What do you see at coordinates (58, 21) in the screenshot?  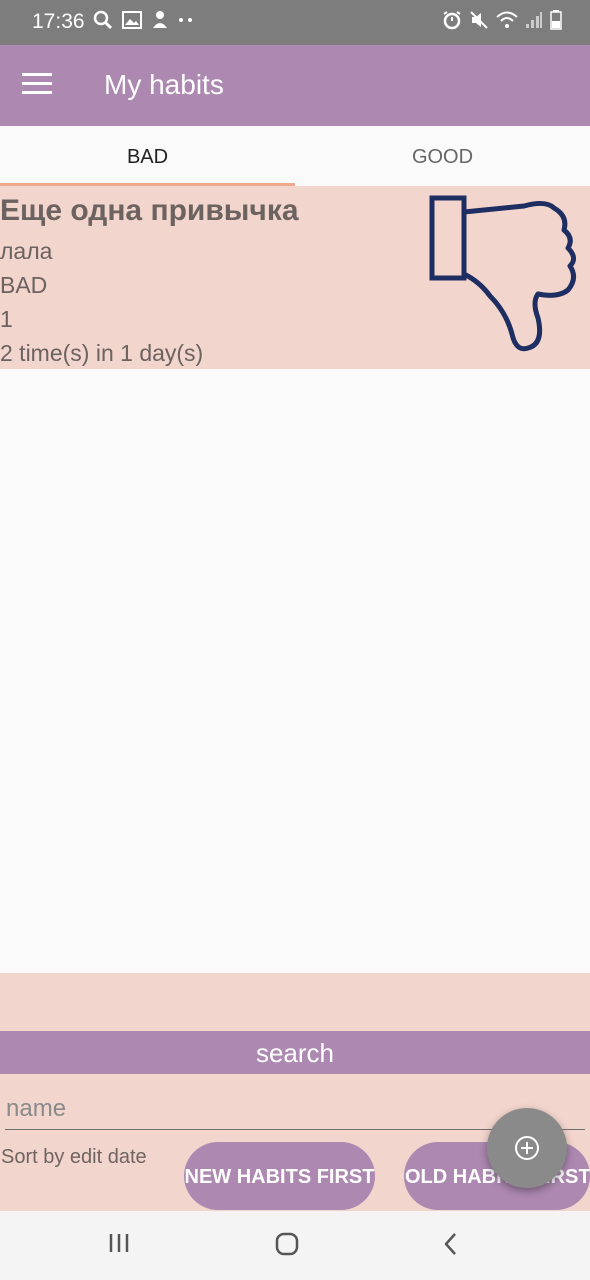 I see `status-time: 17:36` at bounding box center [58, 21].